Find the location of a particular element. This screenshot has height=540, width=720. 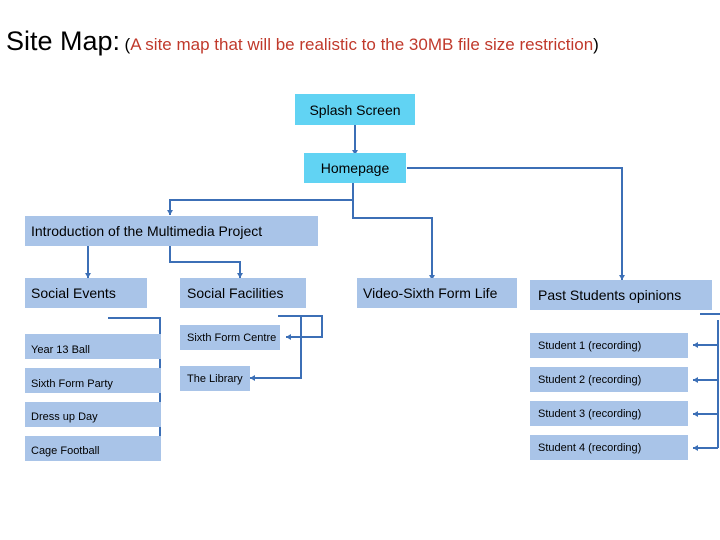

node-cage-football: Cage Football is located at coordinates (93, 448).